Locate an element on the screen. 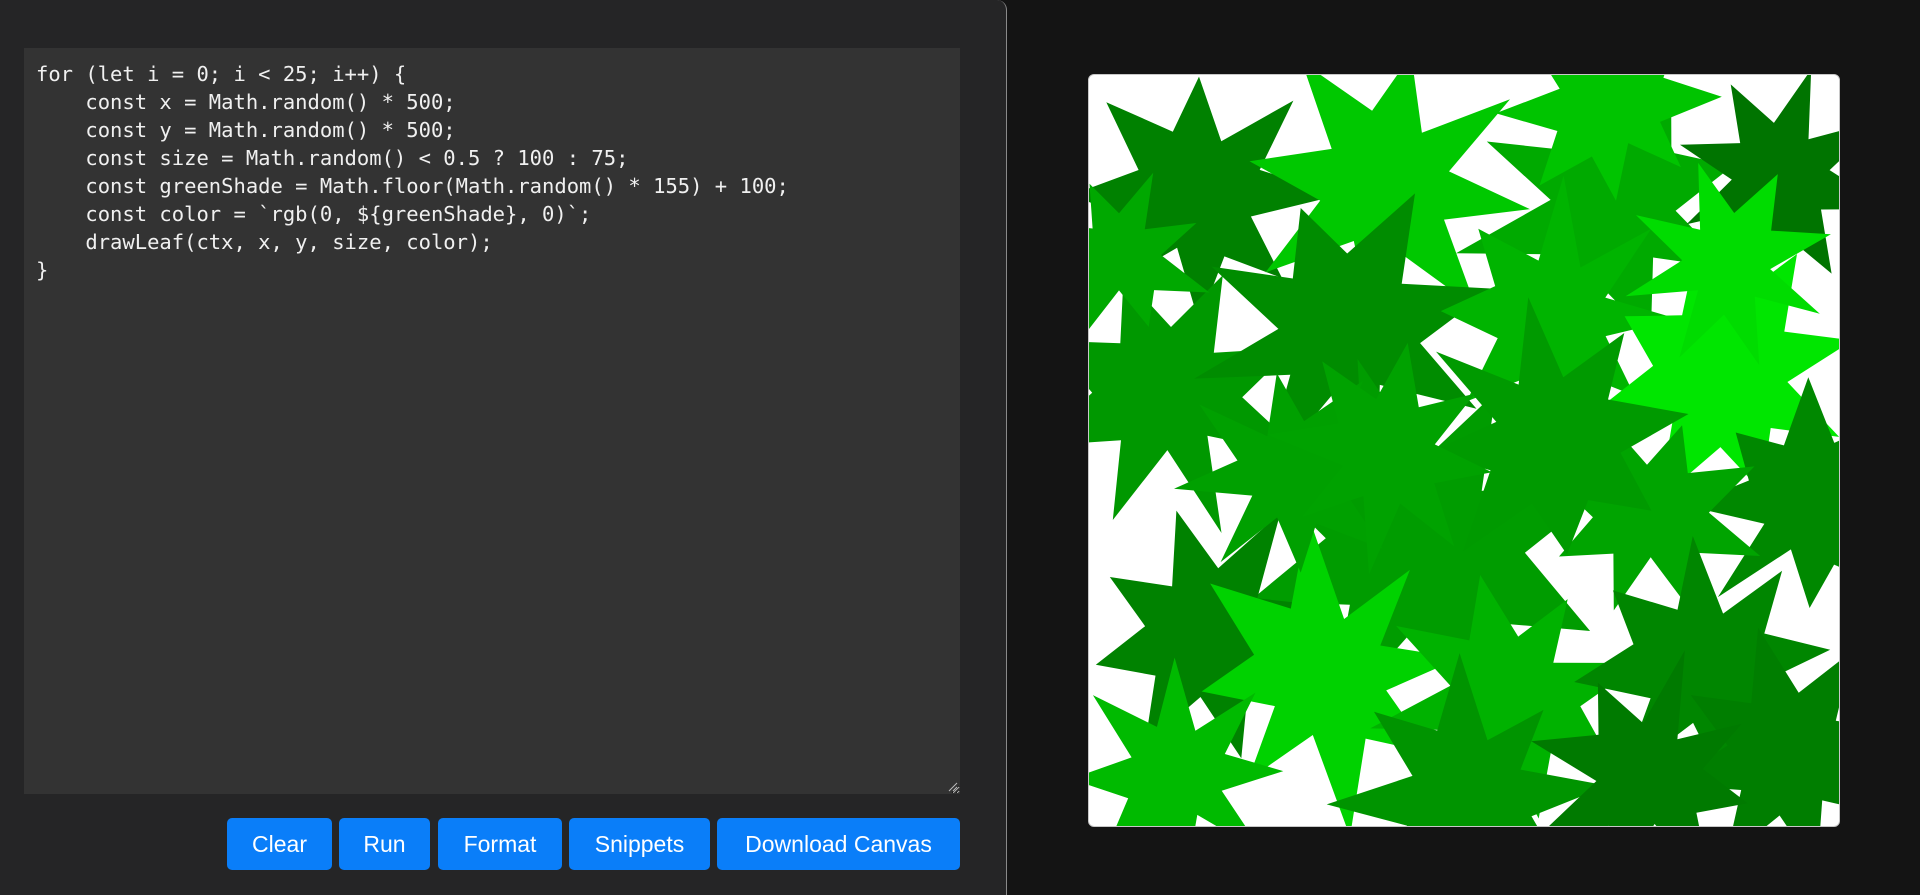 This screenshot has height=895, width=1920. run-button: Run is located at coordinates (384, 844).